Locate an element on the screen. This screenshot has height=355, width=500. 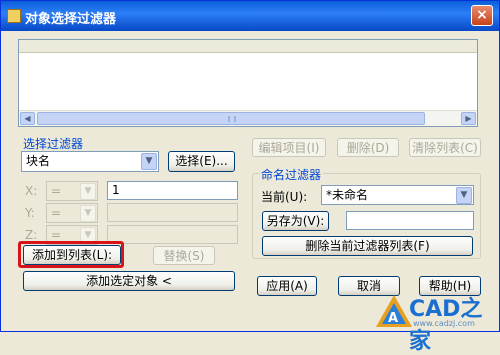
watermark-url: www.cadzj.com is located at coordinates (444, 323).